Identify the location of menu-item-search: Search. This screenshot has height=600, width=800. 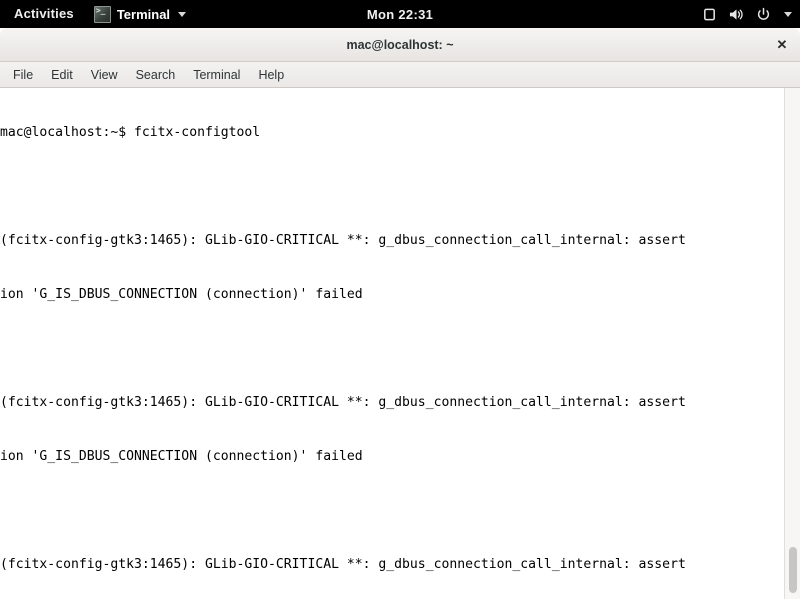
(156, 75).